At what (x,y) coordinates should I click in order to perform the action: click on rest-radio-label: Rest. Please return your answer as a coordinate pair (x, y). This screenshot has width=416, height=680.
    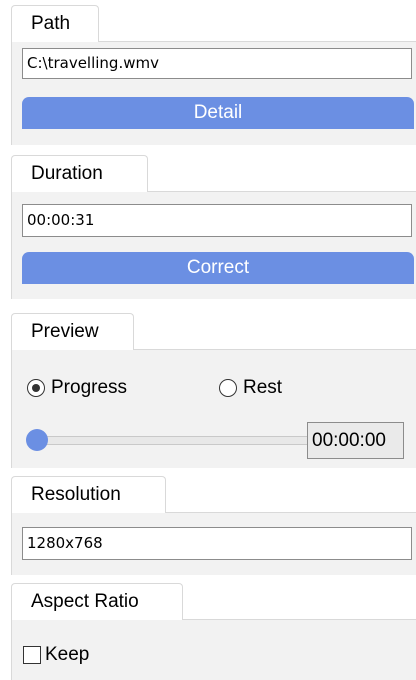
    Looking at the image, I should click on (263, 387).